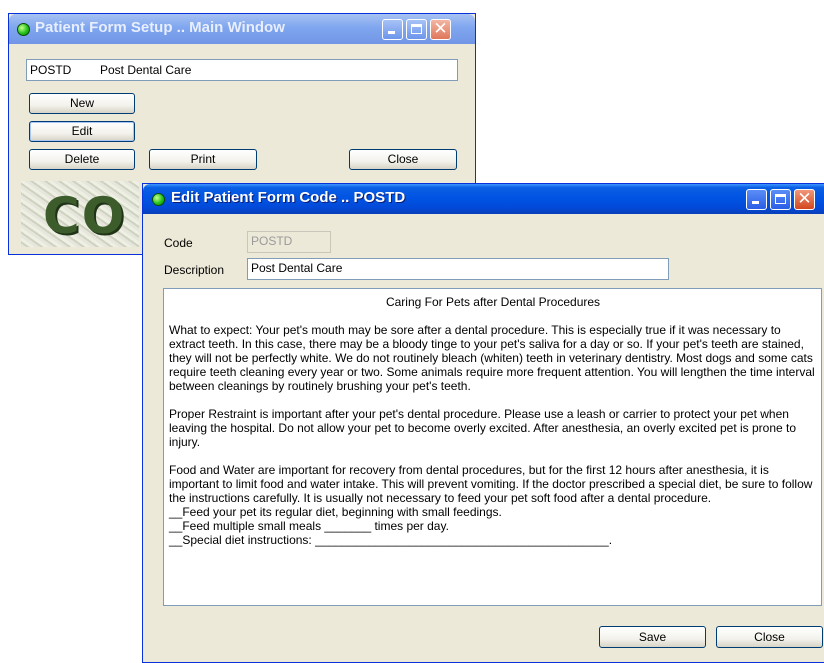 This screenshot has height=663, width=824. Describe the element at coordinates (493, 302) in the screenshot. I see `form-body-title: Caring For Pets after Dental Procedures` at that location.